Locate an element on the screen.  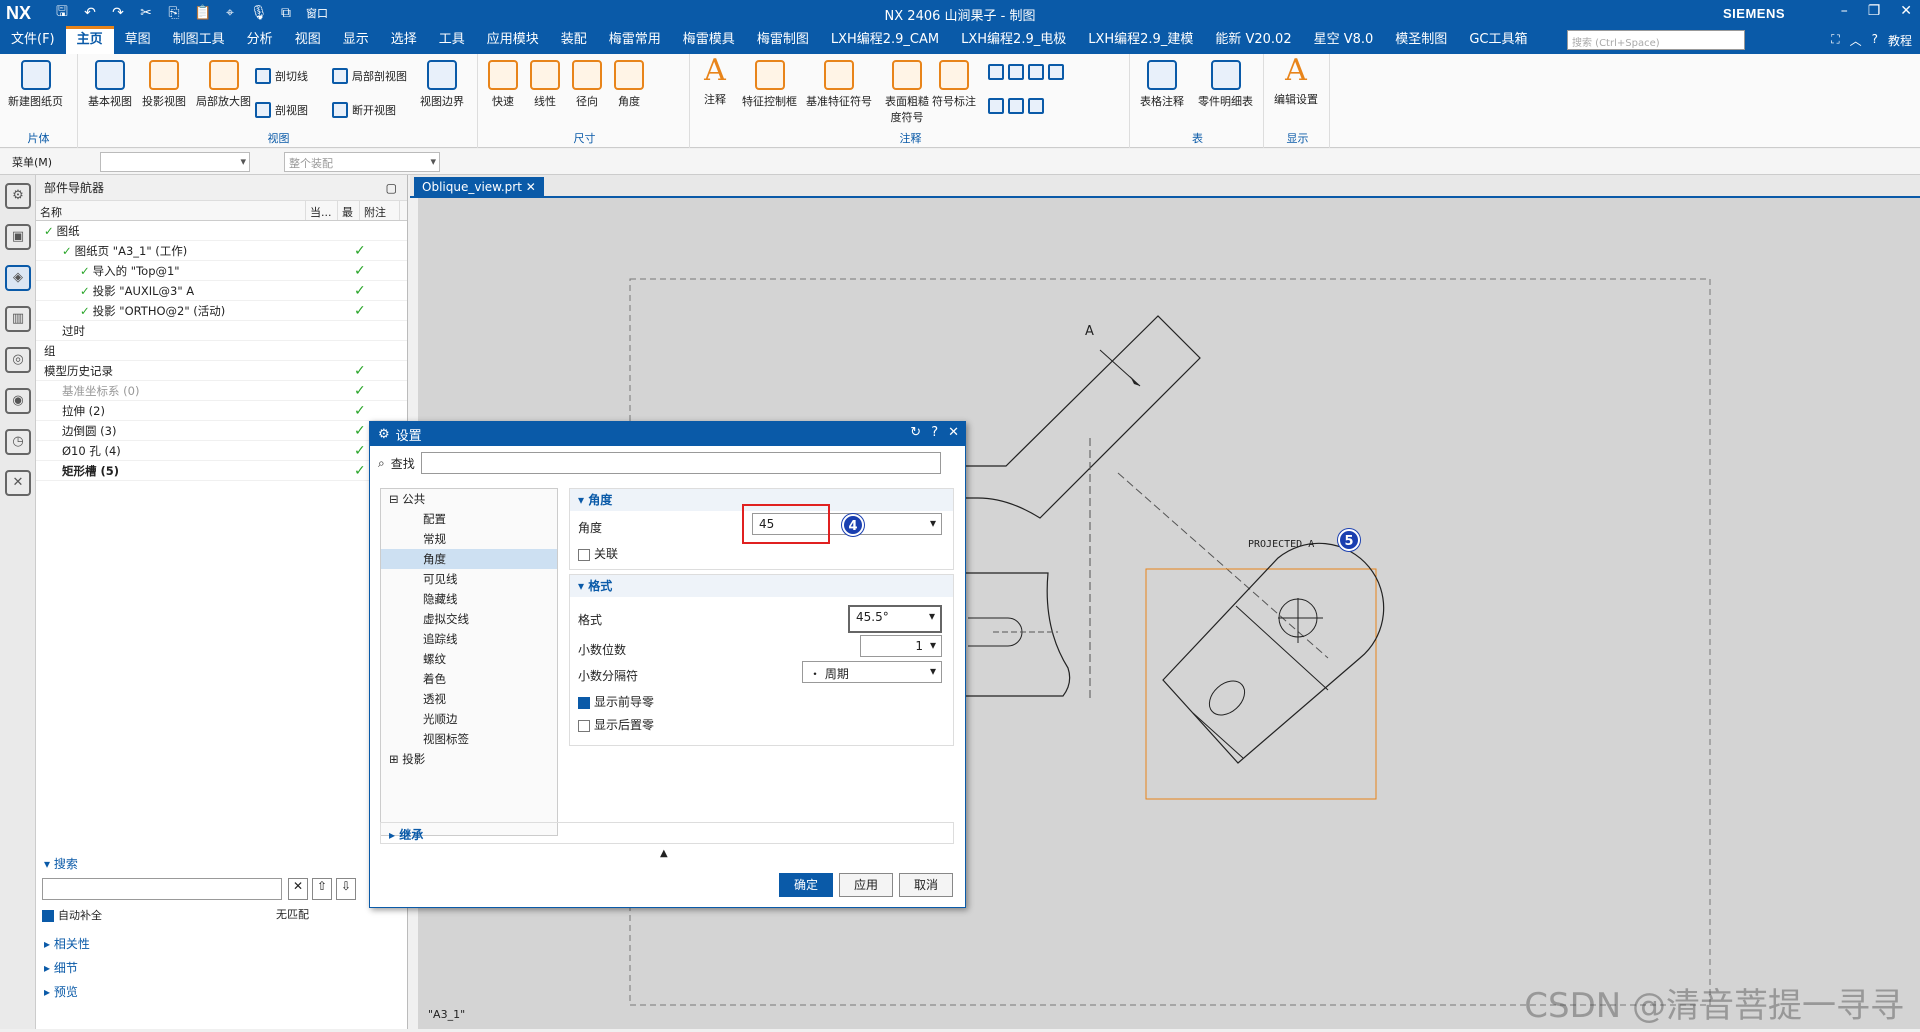
settings-icon: ⚙ is located at coordinates (18, 196).